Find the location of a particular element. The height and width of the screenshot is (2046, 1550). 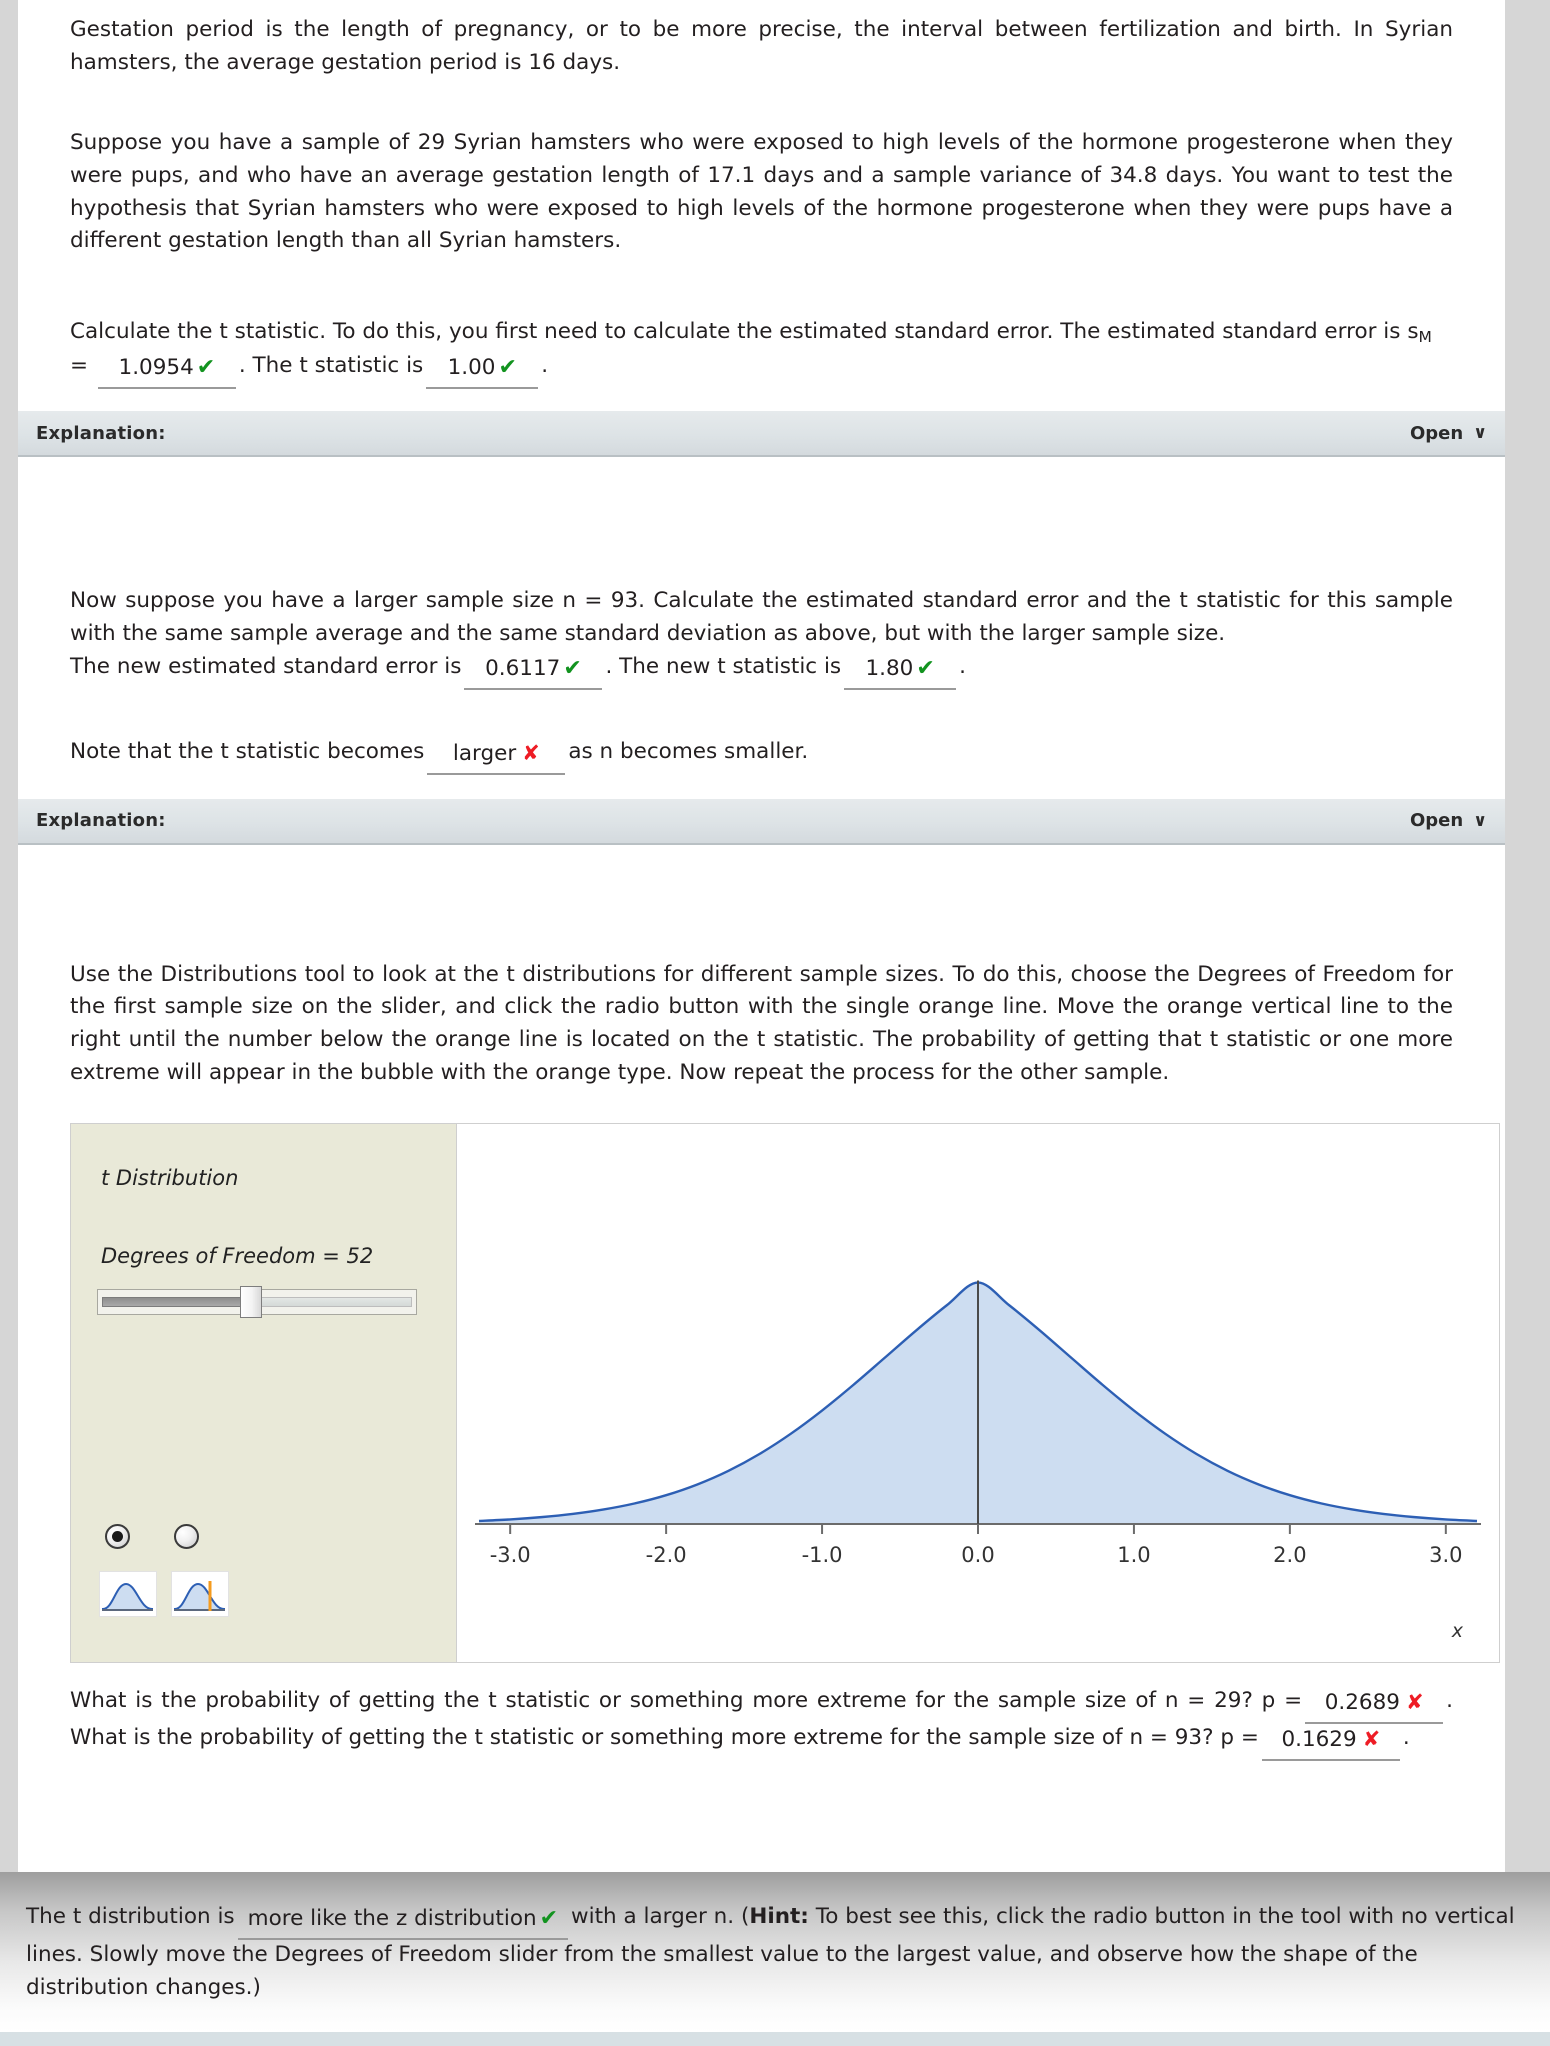

probability-n93-answer-field: 0.1629 ✘ is located at coordinates (1330, 1742).